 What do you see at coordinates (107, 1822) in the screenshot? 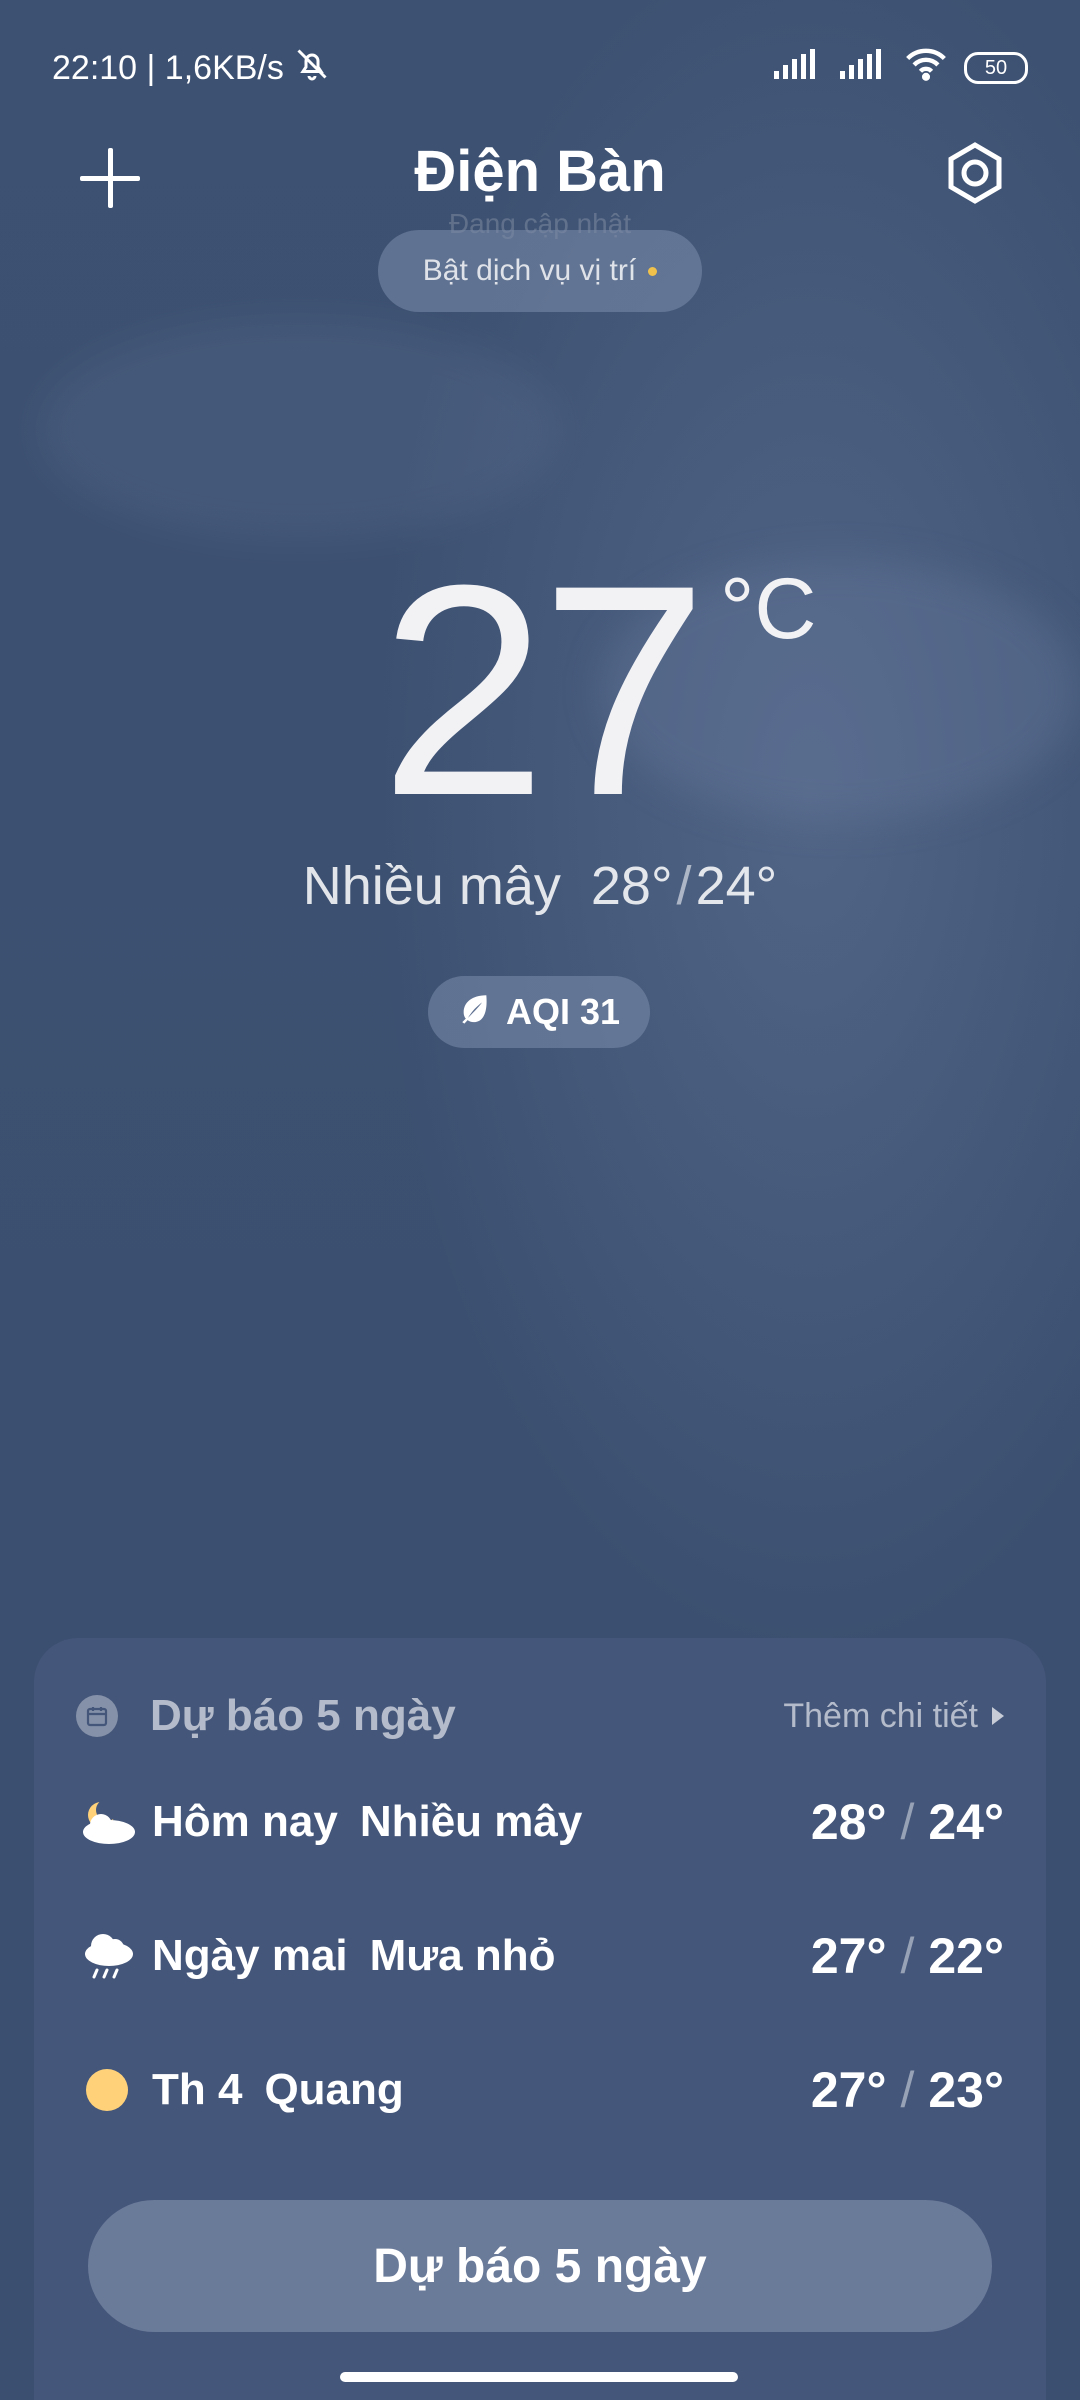
I see `partly-cloudy-night-icon` at bounding box center [107, 1822].